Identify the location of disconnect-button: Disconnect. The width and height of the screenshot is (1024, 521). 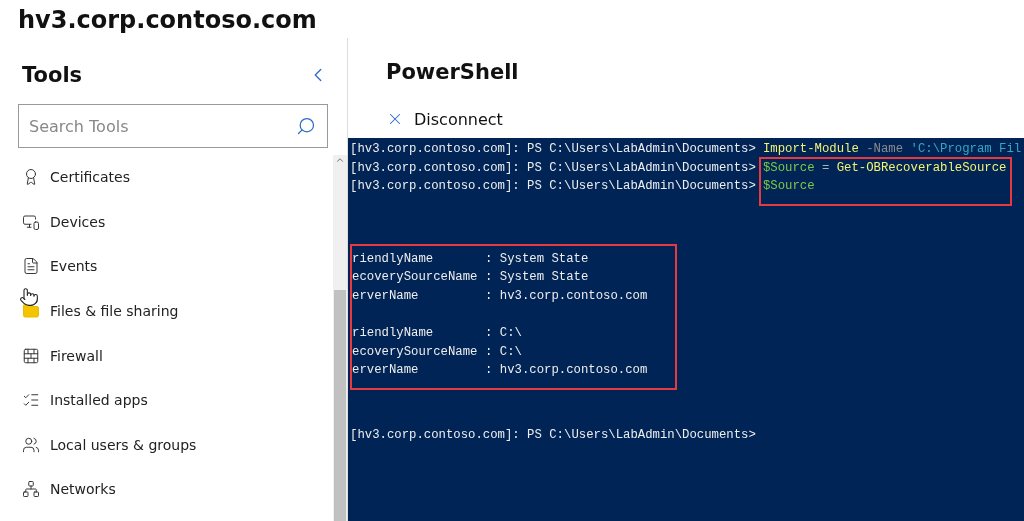
(444, 119).